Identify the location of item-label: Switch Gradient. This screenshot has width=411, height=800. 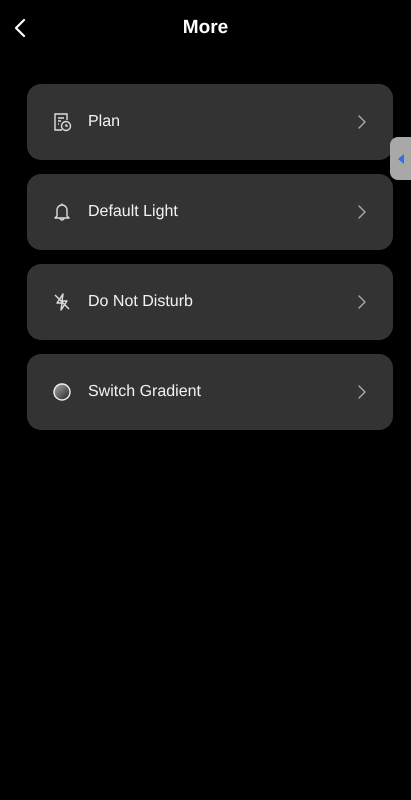
(145, 392).